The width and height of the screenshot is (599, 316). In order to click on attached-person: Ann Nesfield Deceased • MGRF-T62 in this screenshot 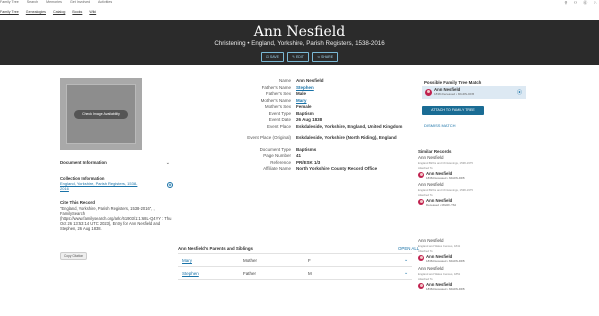, I will do `click(474, 202)`.